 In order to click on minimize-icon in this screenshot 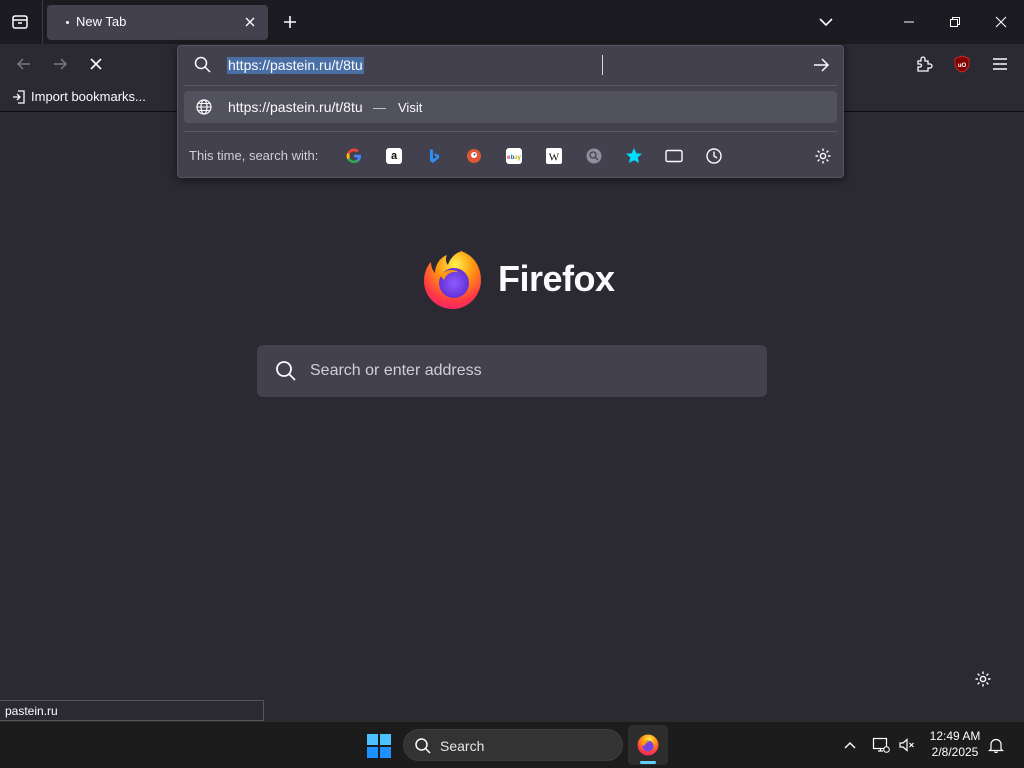, I will do `click(909, 22)`.